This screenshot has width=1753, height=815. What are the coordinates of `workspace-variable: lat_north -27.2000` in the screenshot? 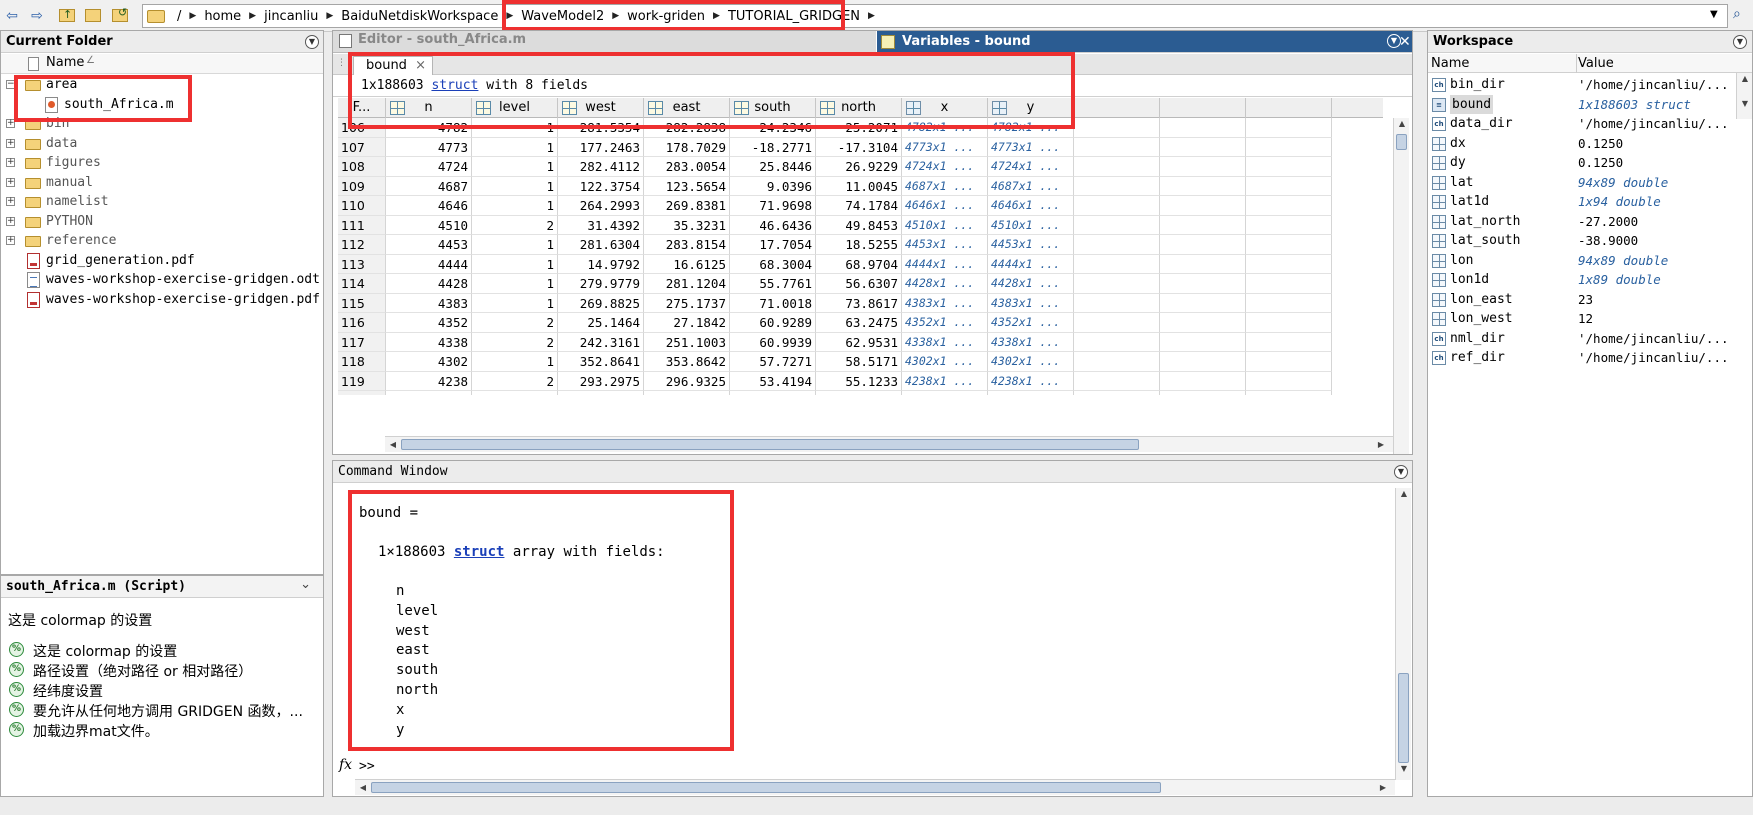 It's located at (1590, 222).